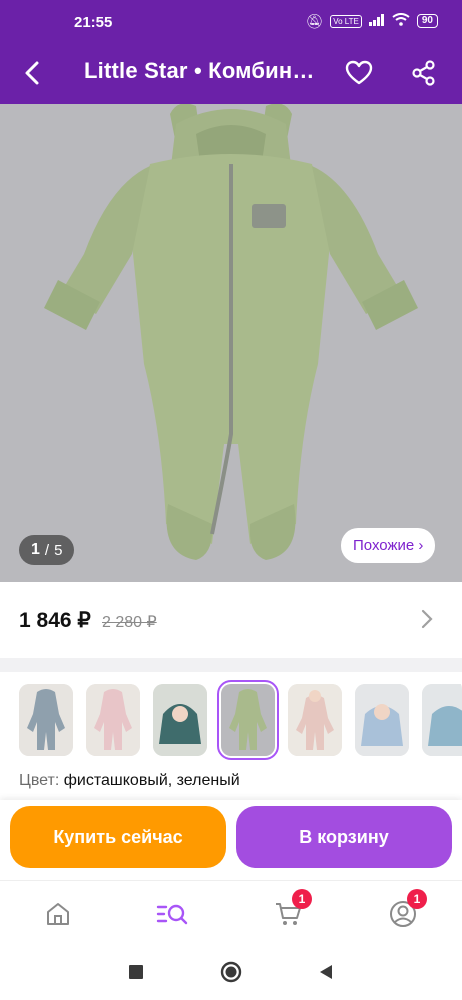 The height and width of the screenshot is (1000, 462). I want to click on signal-icon, so click(376, 21).